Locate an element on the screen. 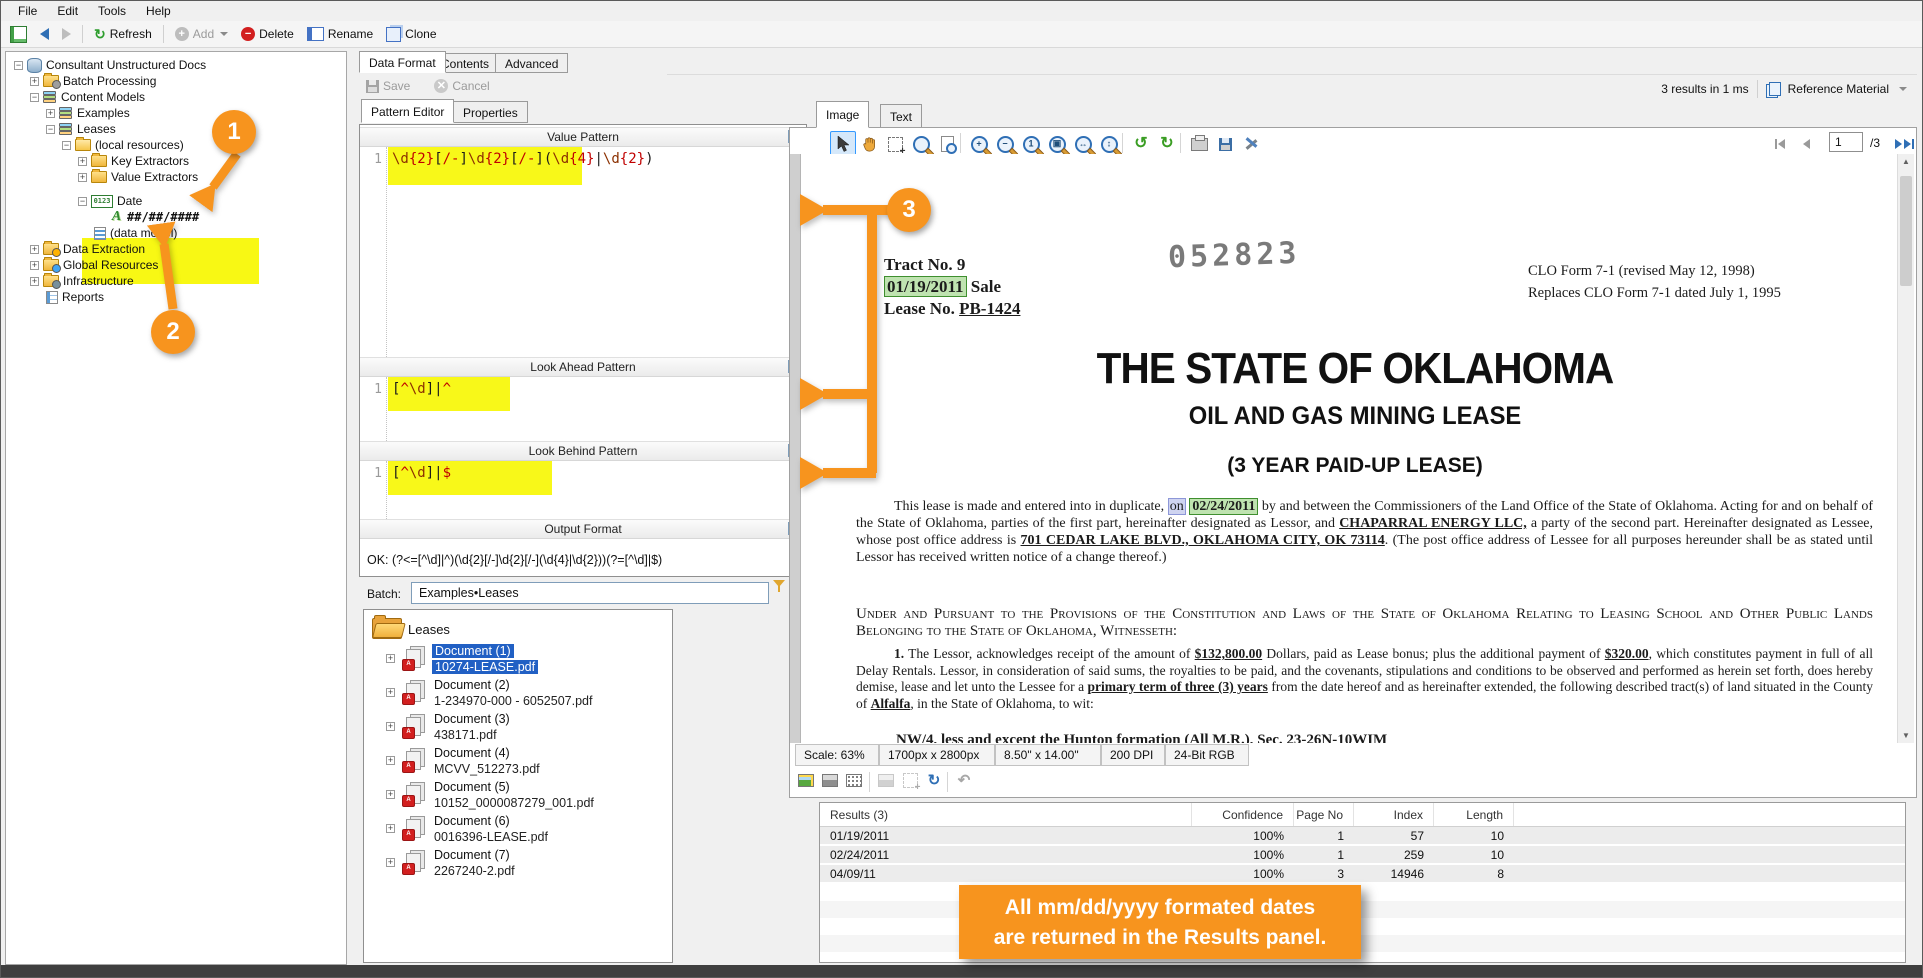 Image resolution: width=1923 pixels, height=978 pixels. grayscale-mode-button is located at coordinates (830, 780).